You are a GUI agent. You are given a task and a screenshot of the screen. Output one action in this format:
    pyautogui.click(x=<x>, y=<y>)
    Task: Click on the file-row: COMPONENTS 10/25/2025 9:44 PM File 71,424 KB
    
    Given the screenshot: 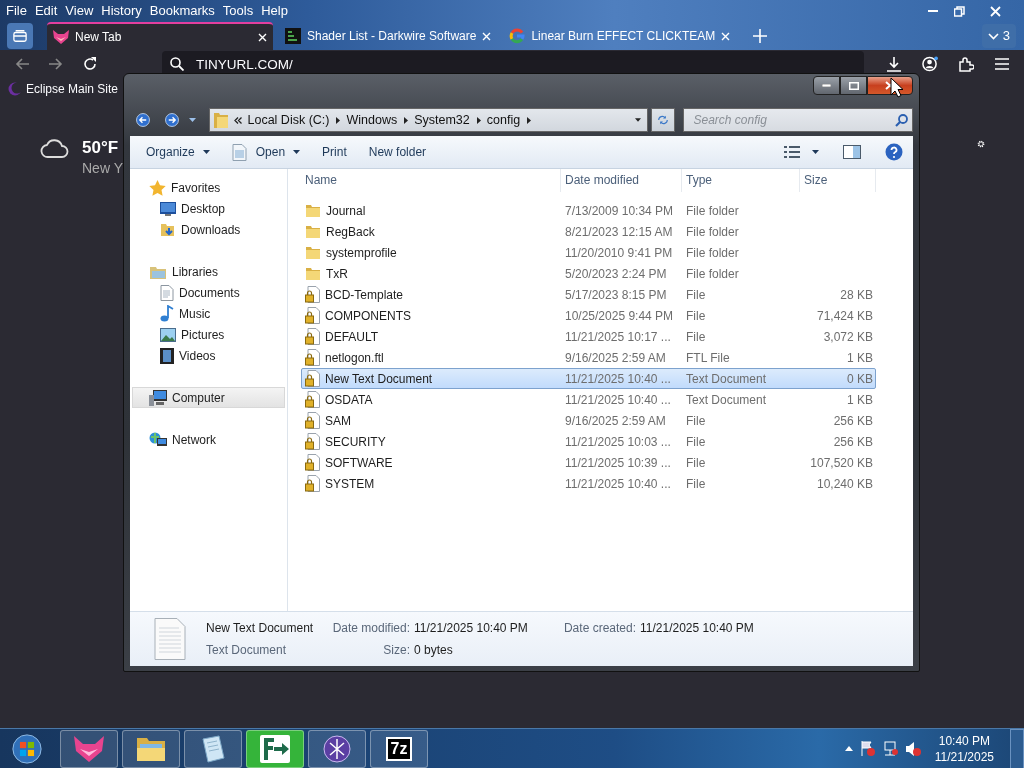 What is the action you would take?
    pyautogui.click(x=588, y=315)
    